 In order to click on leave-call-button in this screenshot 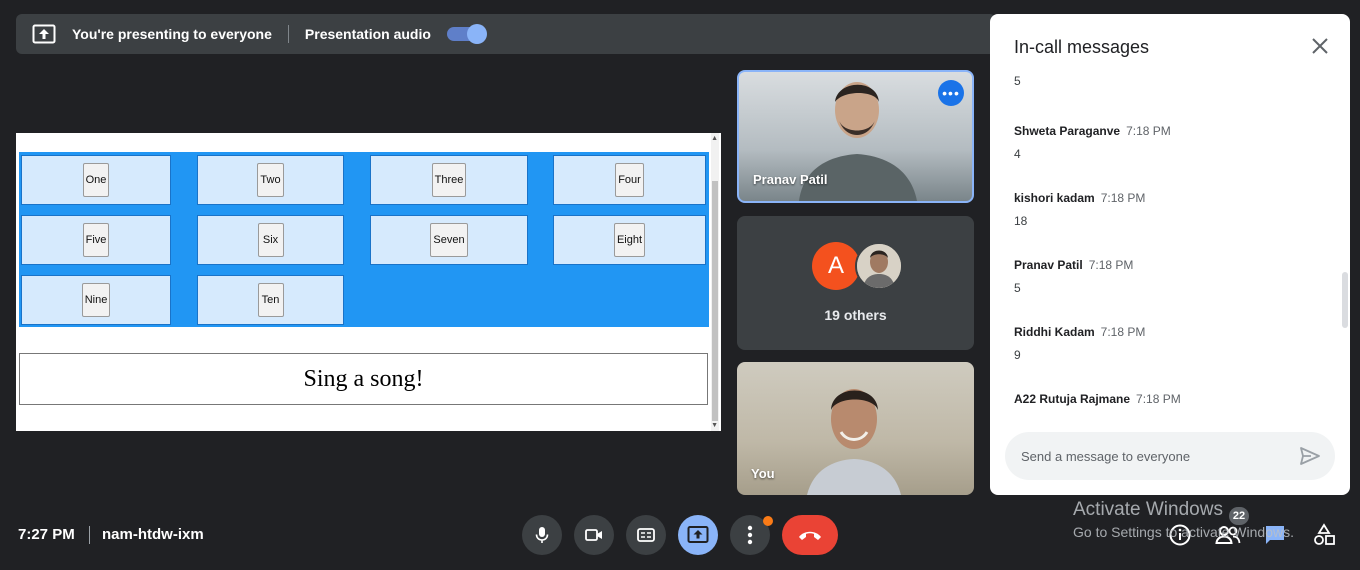, I will do `click(810, 535)`.